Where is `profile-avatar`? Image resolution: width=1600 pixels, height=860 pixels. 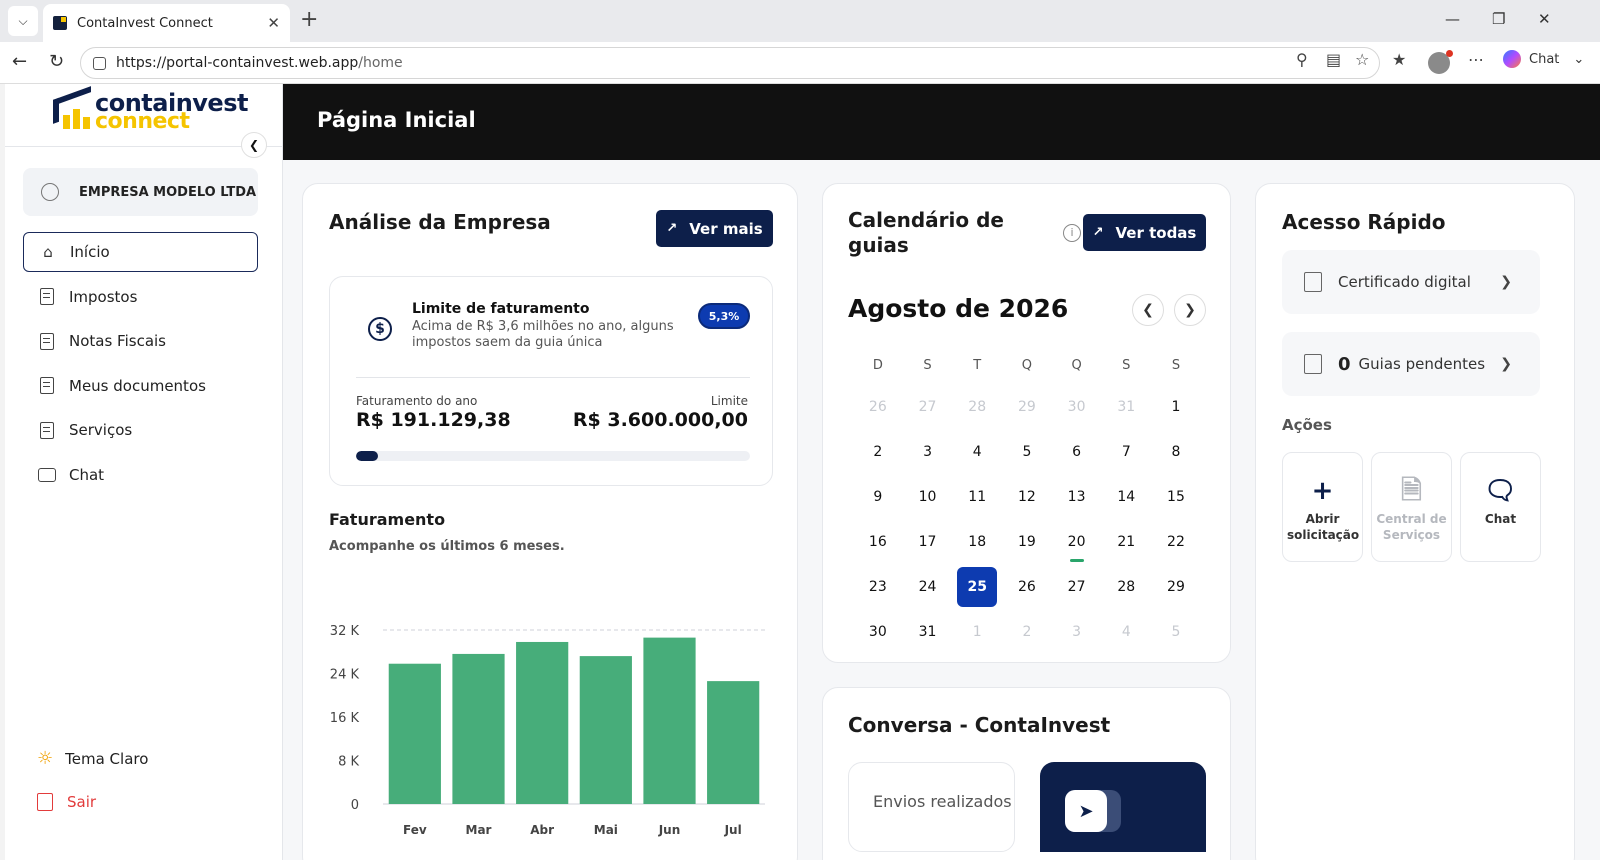 profile-avatar is located at coordinates (1440, 62).